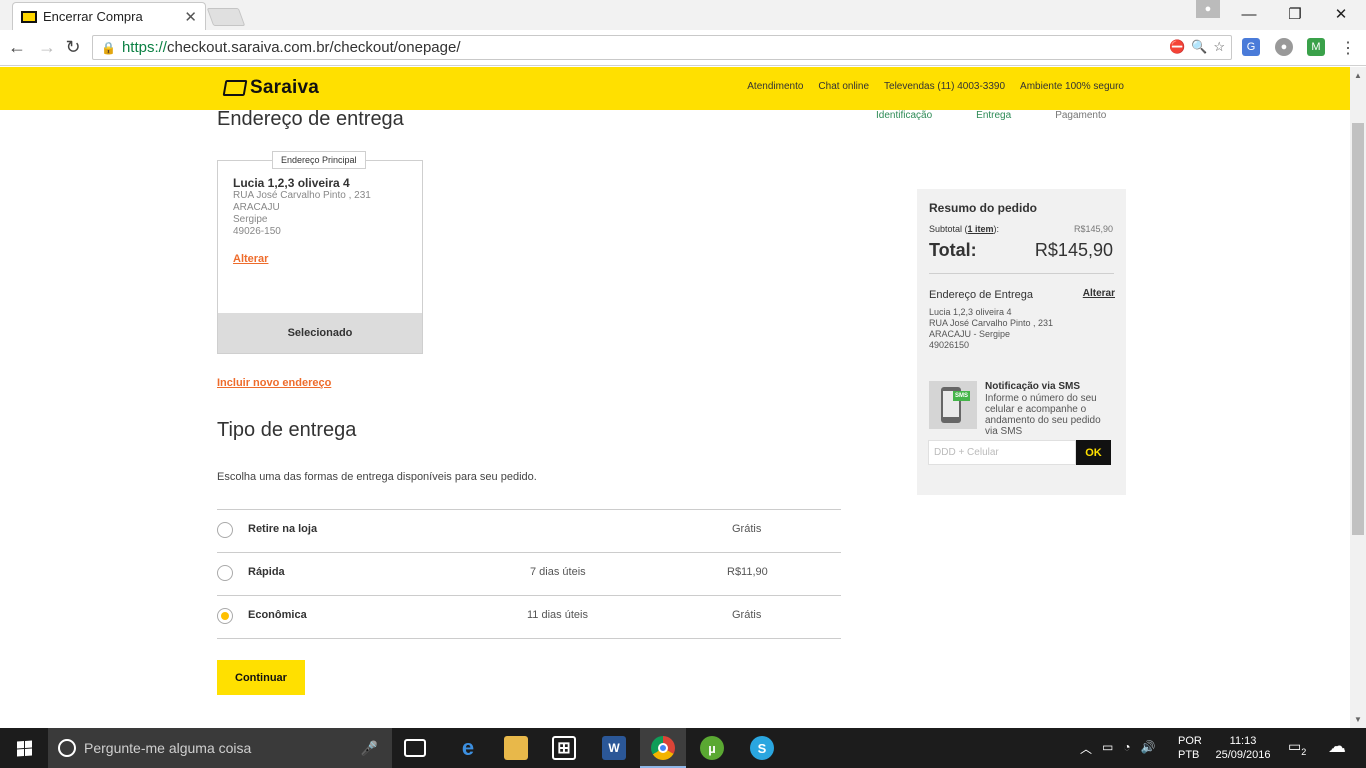 This screenshot has height=768, width=1366. Describe the element at coordinates (1251, 47) in the screenshot. I see `translate-extension-icon: G` at that location.